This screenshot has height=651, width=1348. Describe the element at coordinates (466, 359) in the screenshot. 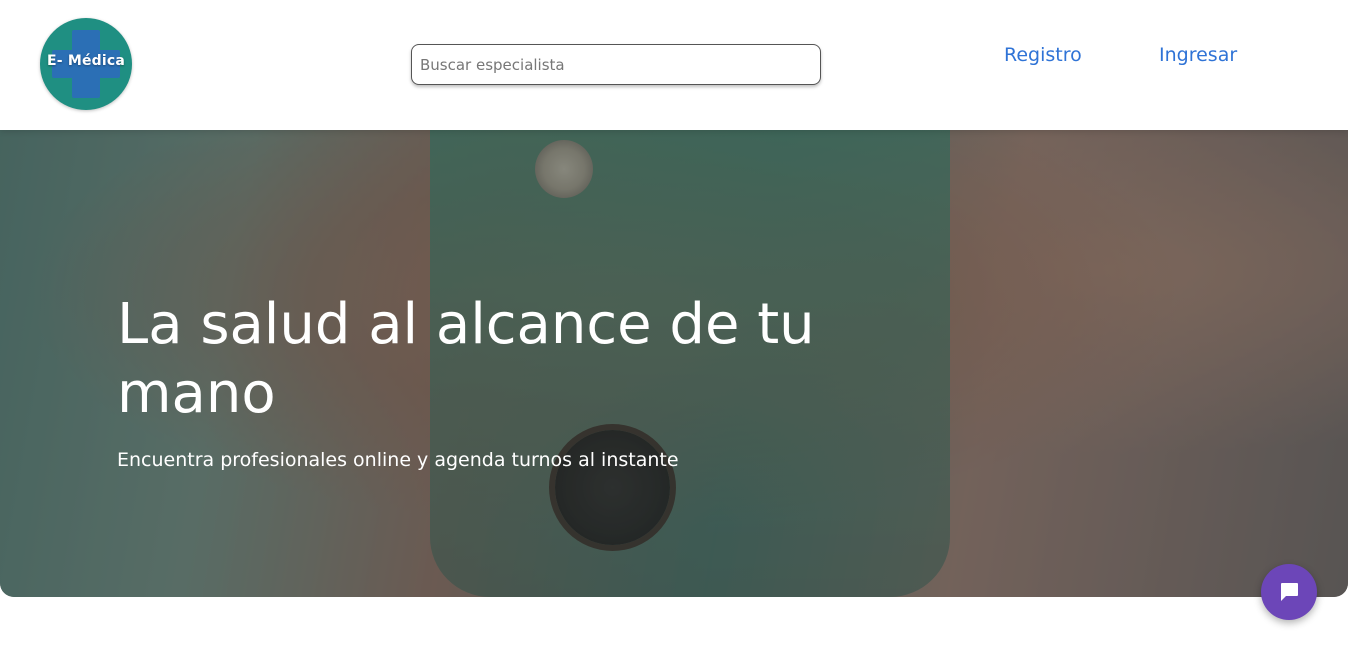

I see `hero-title: La salud al alcance de tu mano` at that location.